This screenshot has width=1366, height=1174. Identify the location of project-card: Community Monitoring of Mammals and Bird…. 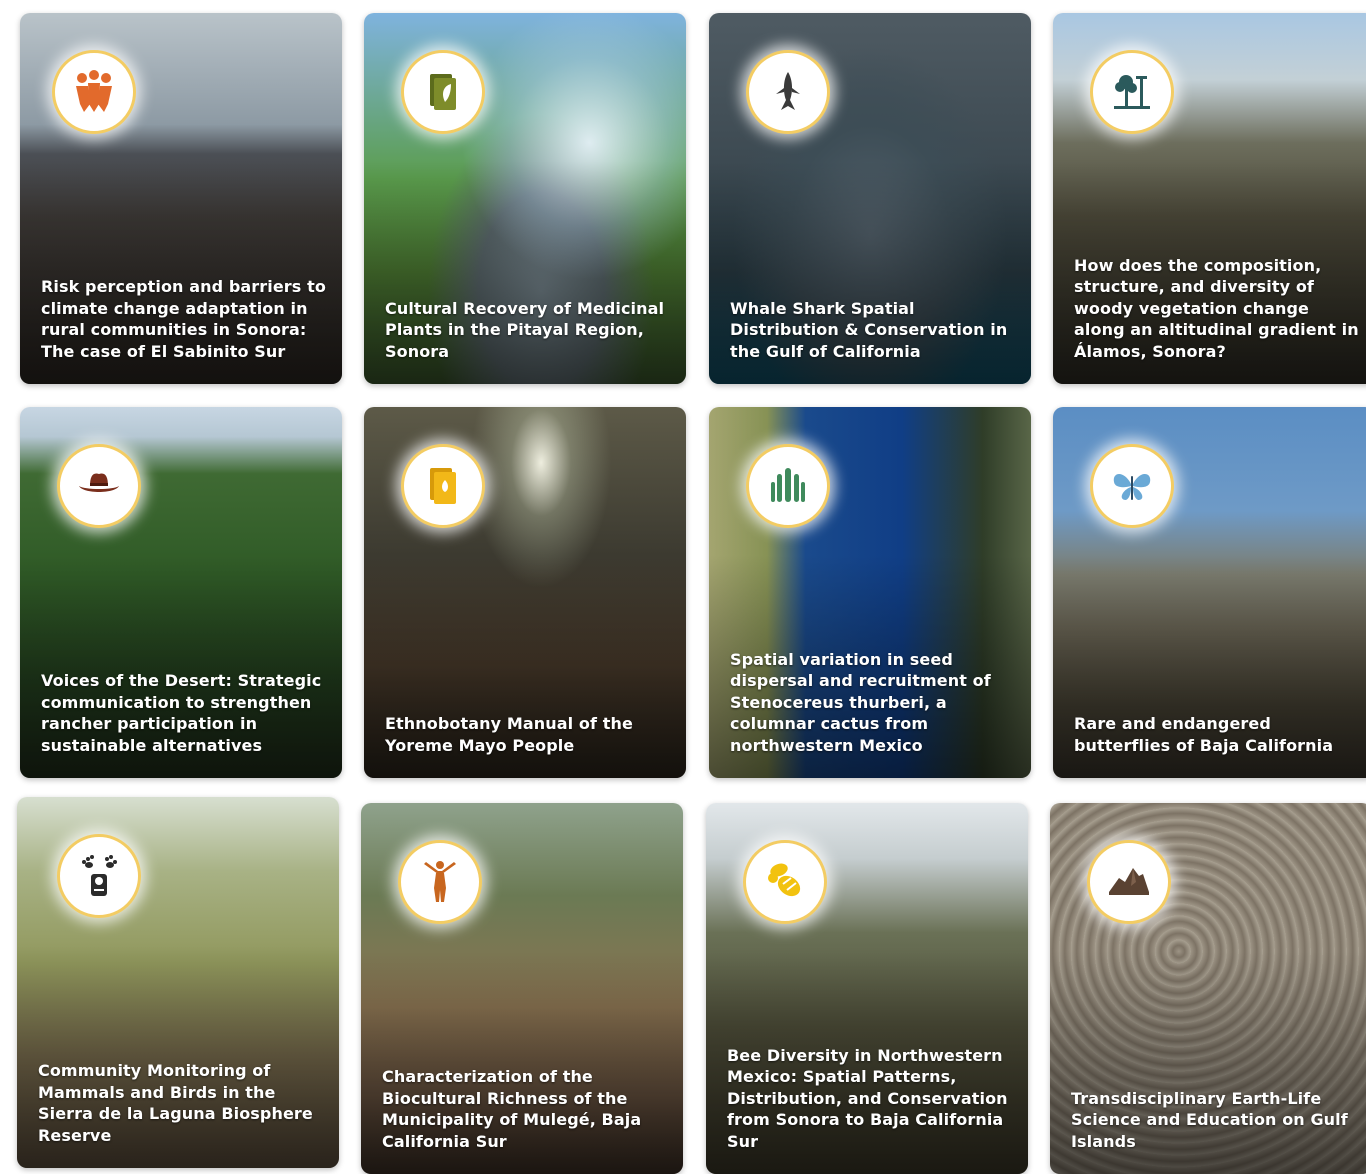
(178, 982).